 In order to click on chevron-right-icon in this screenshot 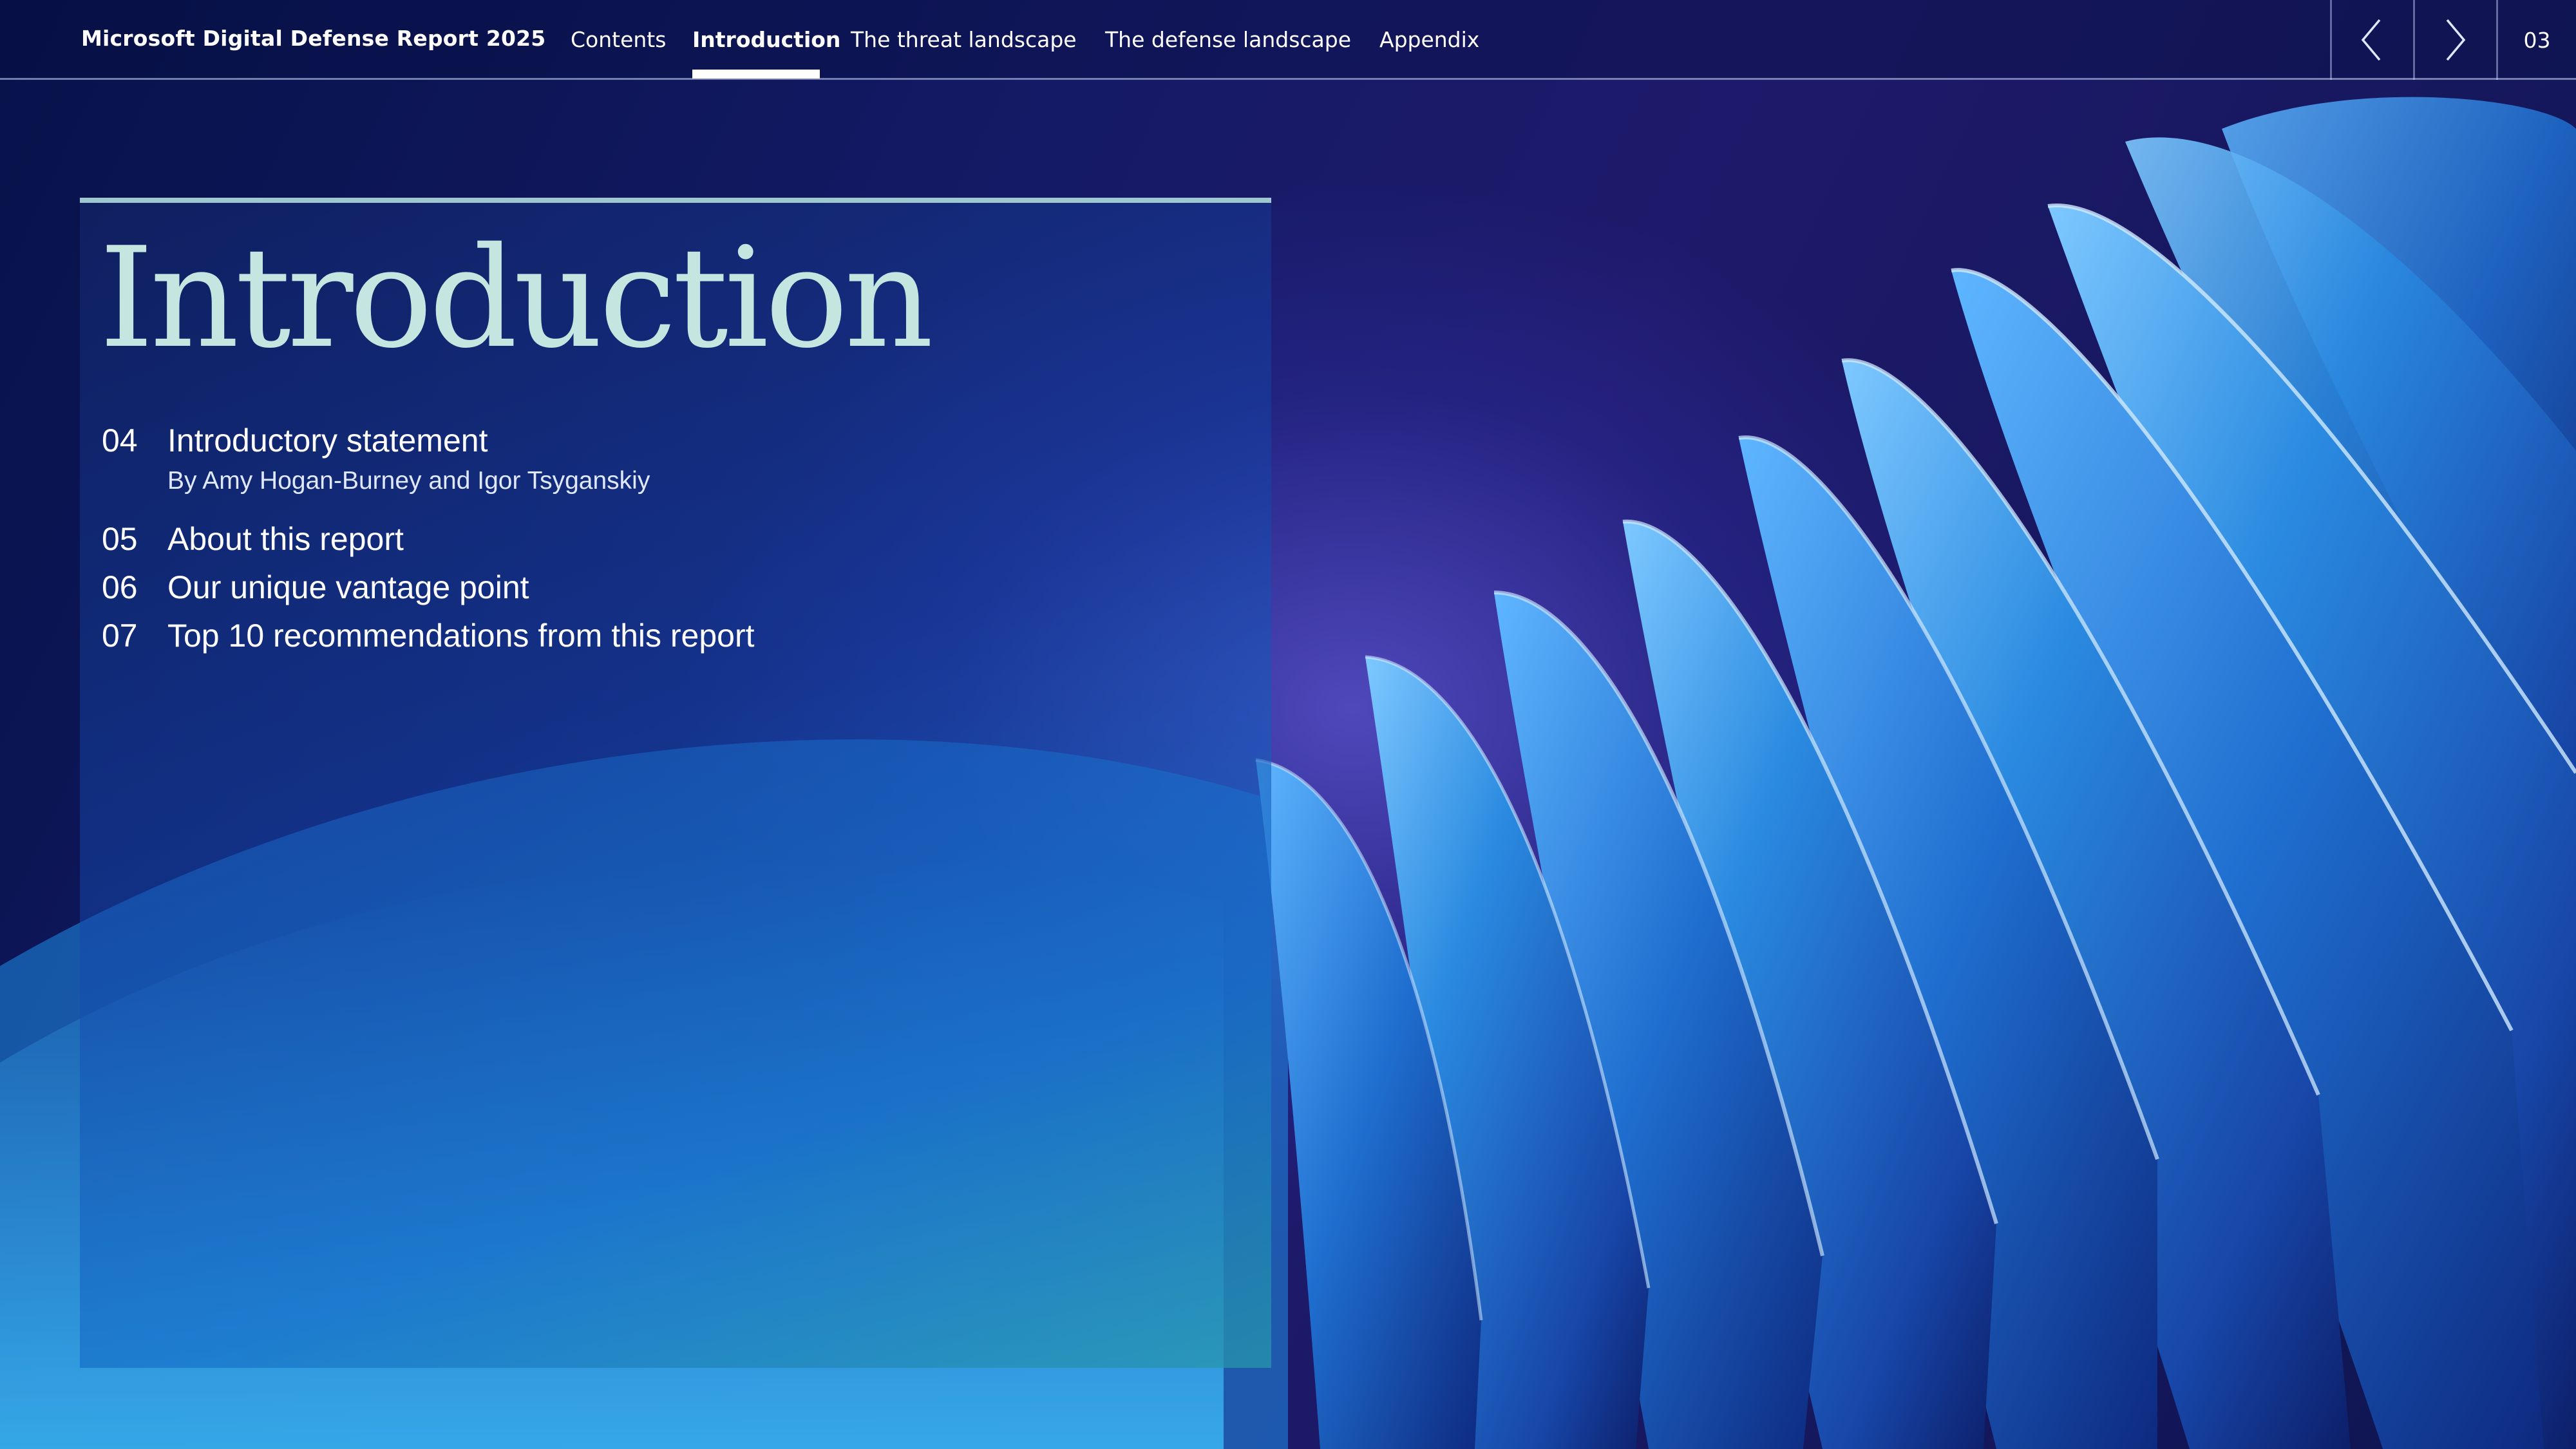, I will do `click(2456, 40)`.